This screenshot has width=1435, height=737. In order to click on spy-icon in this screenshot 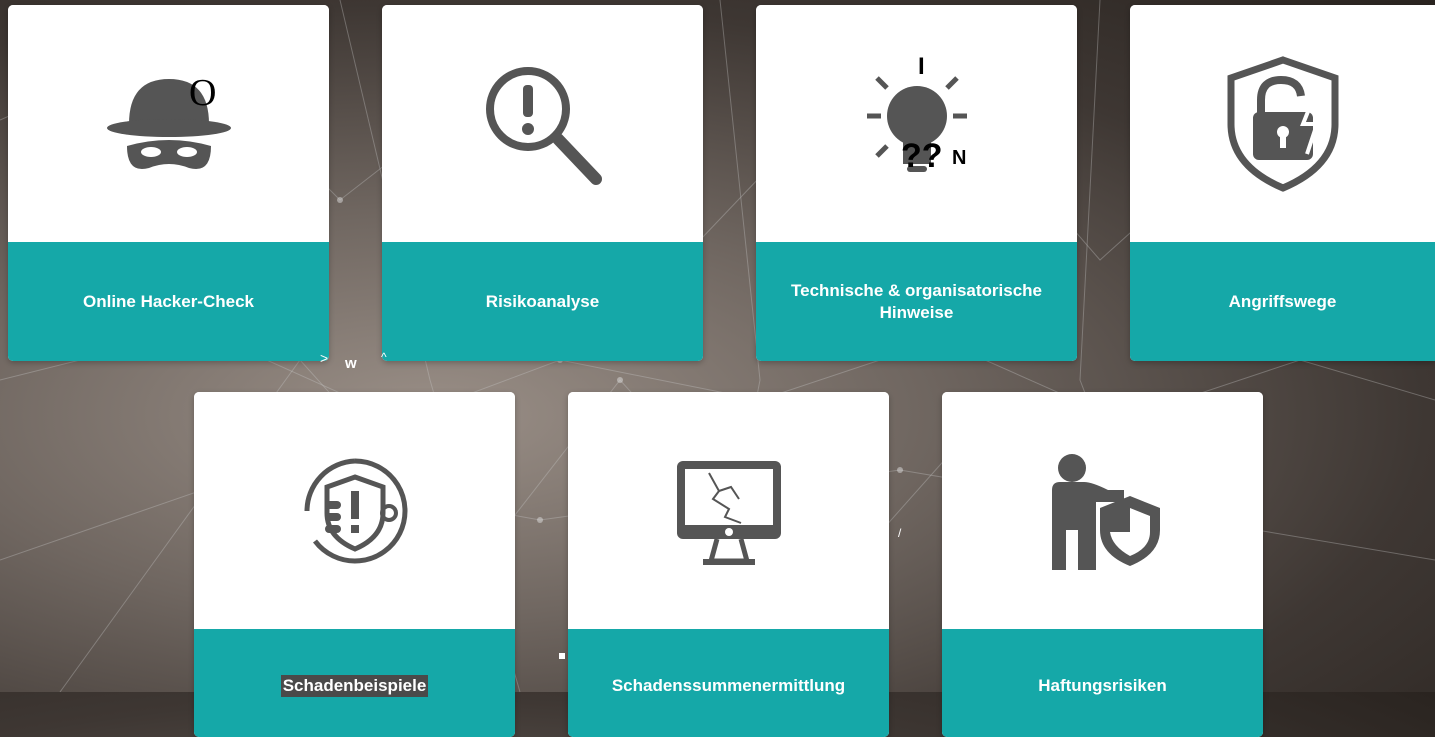, I will do `click(168, 123)`.